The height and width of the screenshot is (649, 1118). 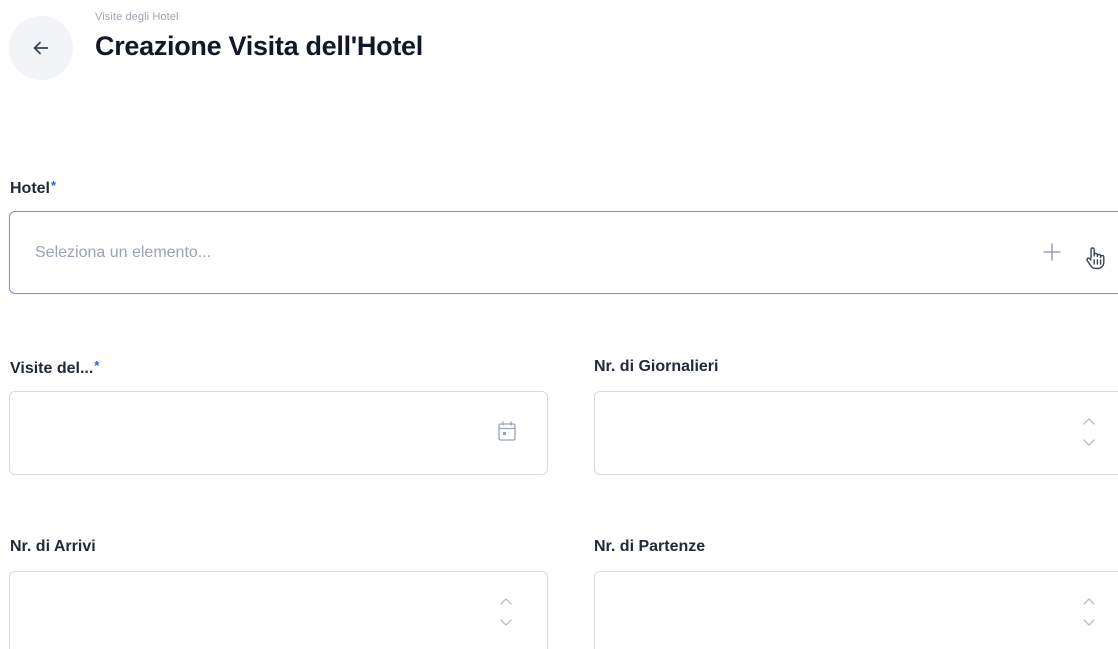 I want to click on plus-icon, so click(x=1052, y=252).